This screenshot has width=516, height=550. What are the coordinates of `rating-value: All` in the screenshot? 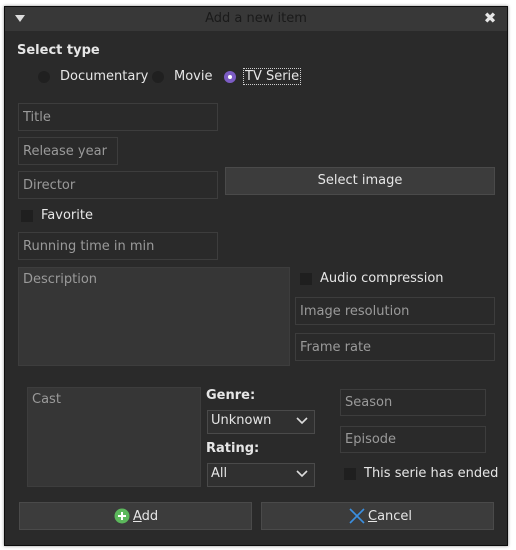 It's located at (219, 473).